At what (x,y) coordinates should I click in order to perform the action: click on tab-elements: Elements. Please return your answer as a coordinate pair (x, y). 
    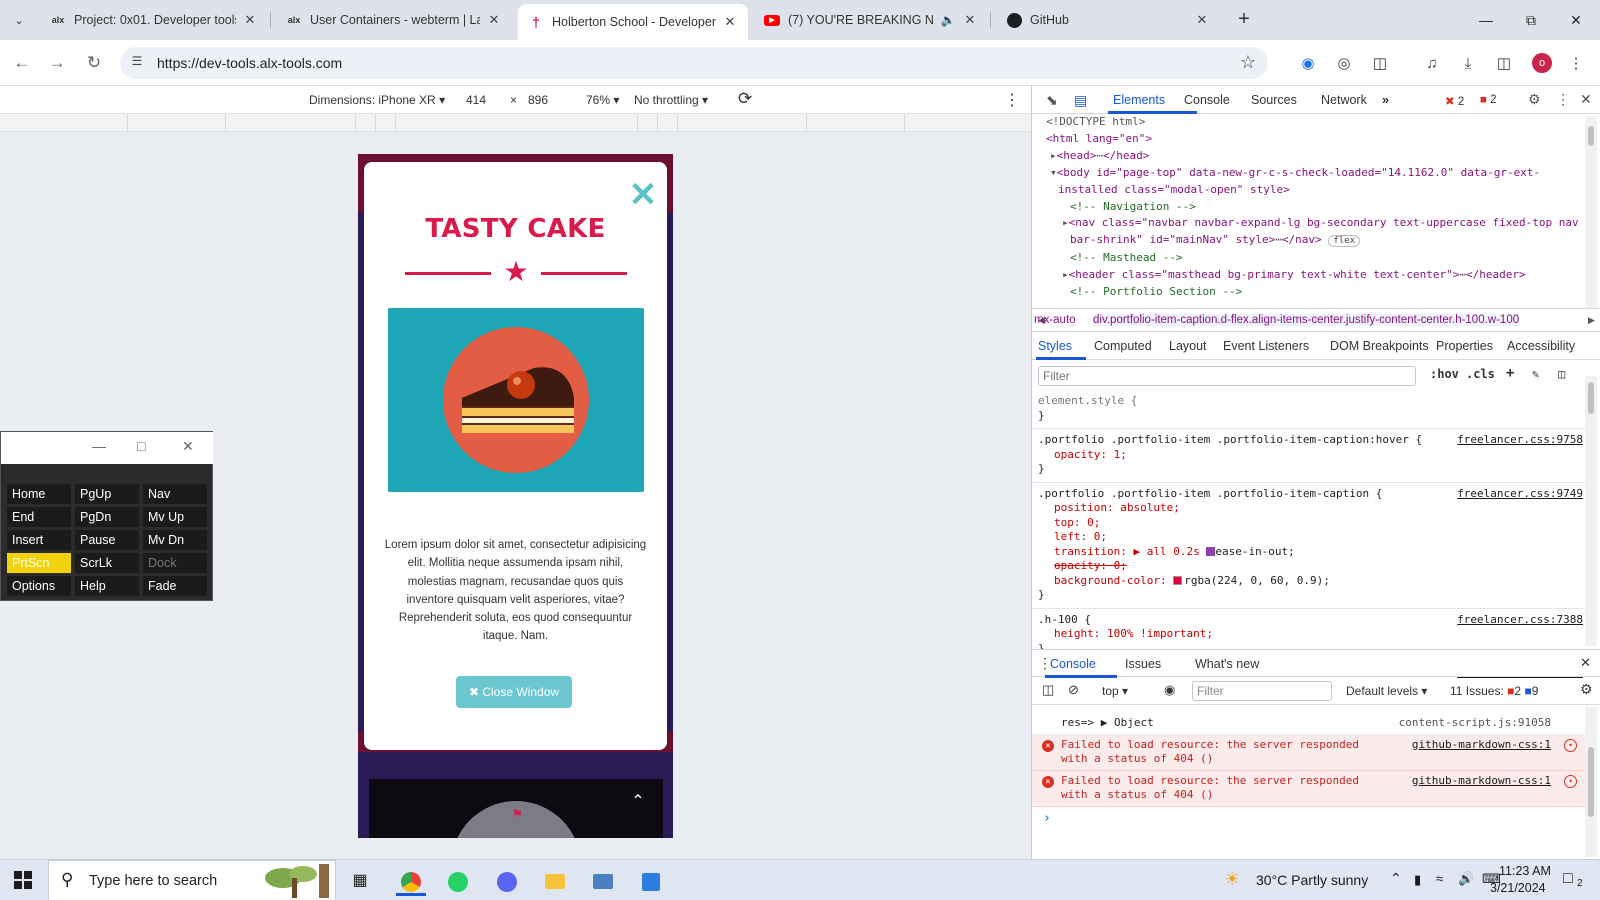
    Looking at the image, I should click on (1139, 100).